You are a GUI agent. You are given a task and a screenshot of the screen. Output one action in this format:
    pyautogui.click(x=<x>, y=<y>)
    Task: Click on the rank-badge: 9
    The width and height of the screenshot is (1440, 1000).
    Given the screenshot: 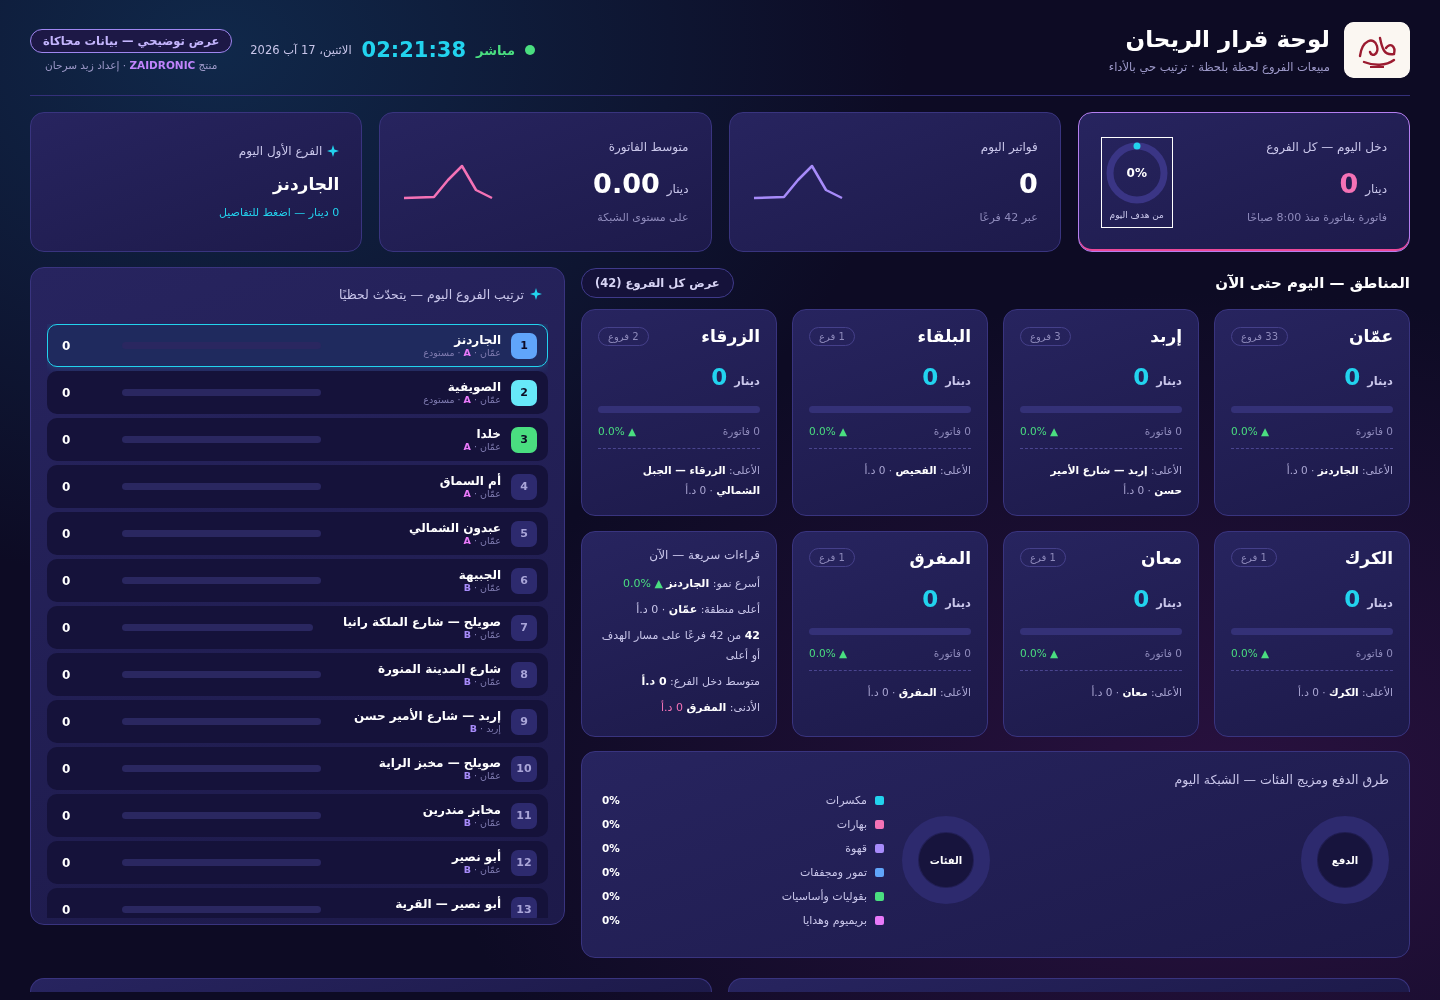 What is the action you would take?
    pyautogui.click(x=524, y=721)
    